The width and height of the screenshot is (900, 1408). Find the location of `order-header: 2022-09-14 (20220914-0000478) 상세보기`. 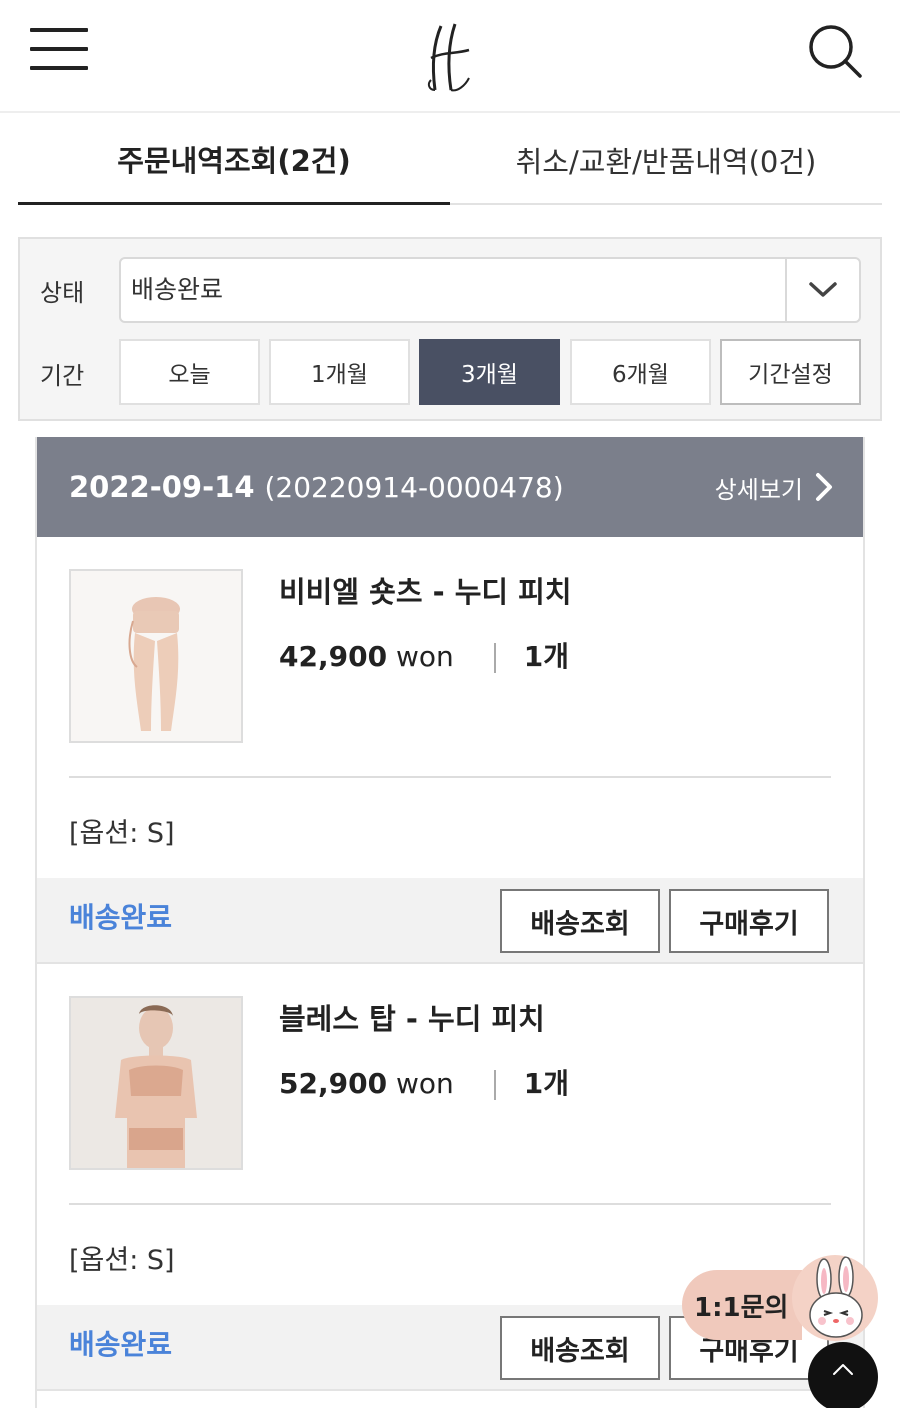

order-header: 2022-09-14 (20220914-0000478) 상세보기 is located at coordinates (450, 487).